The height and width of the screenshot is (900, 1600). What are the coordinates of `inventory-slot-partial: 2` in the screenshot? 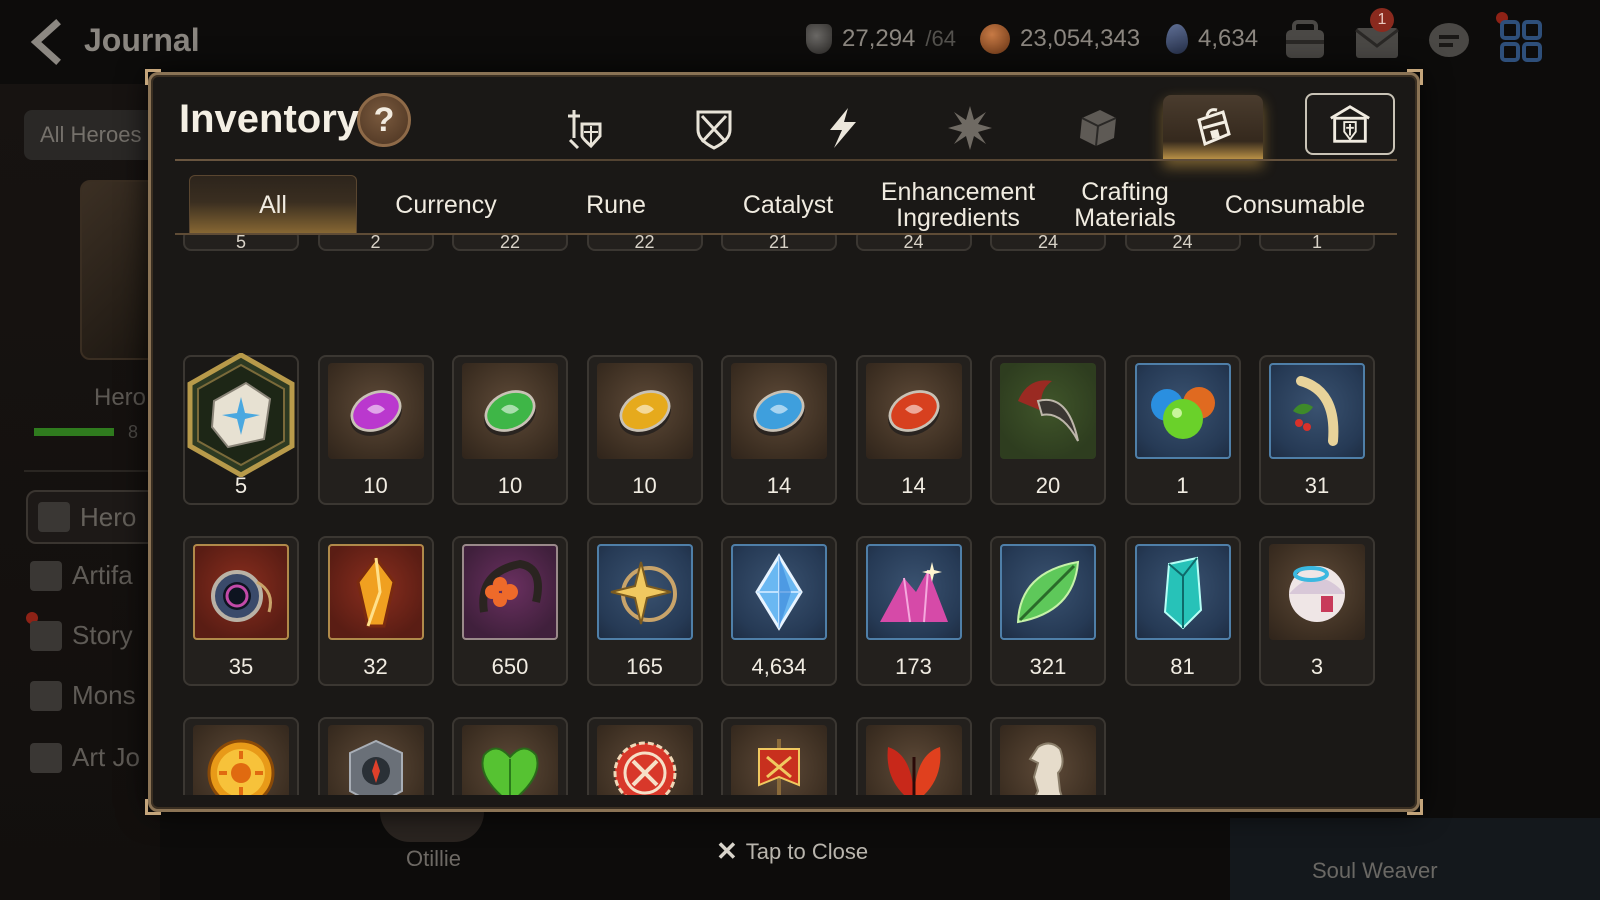 It's located at (375, 243).